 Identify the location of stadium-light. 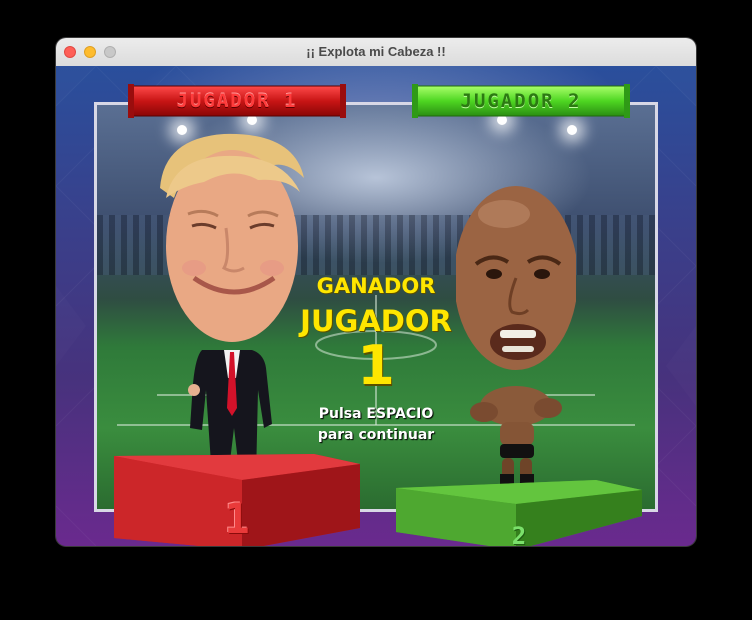
(572, 130).